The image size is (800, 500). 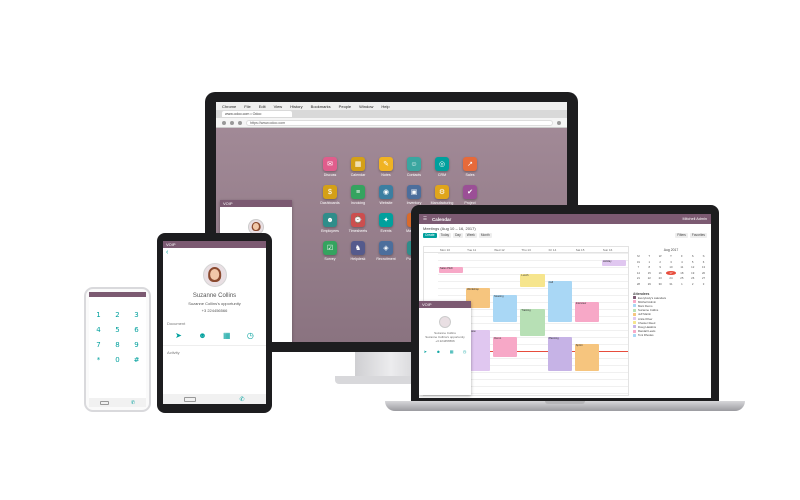 What do you see at coordinates (692, 284) in the screenshot?
I see `calendar-day: 2` at bounding box center [692, 284].